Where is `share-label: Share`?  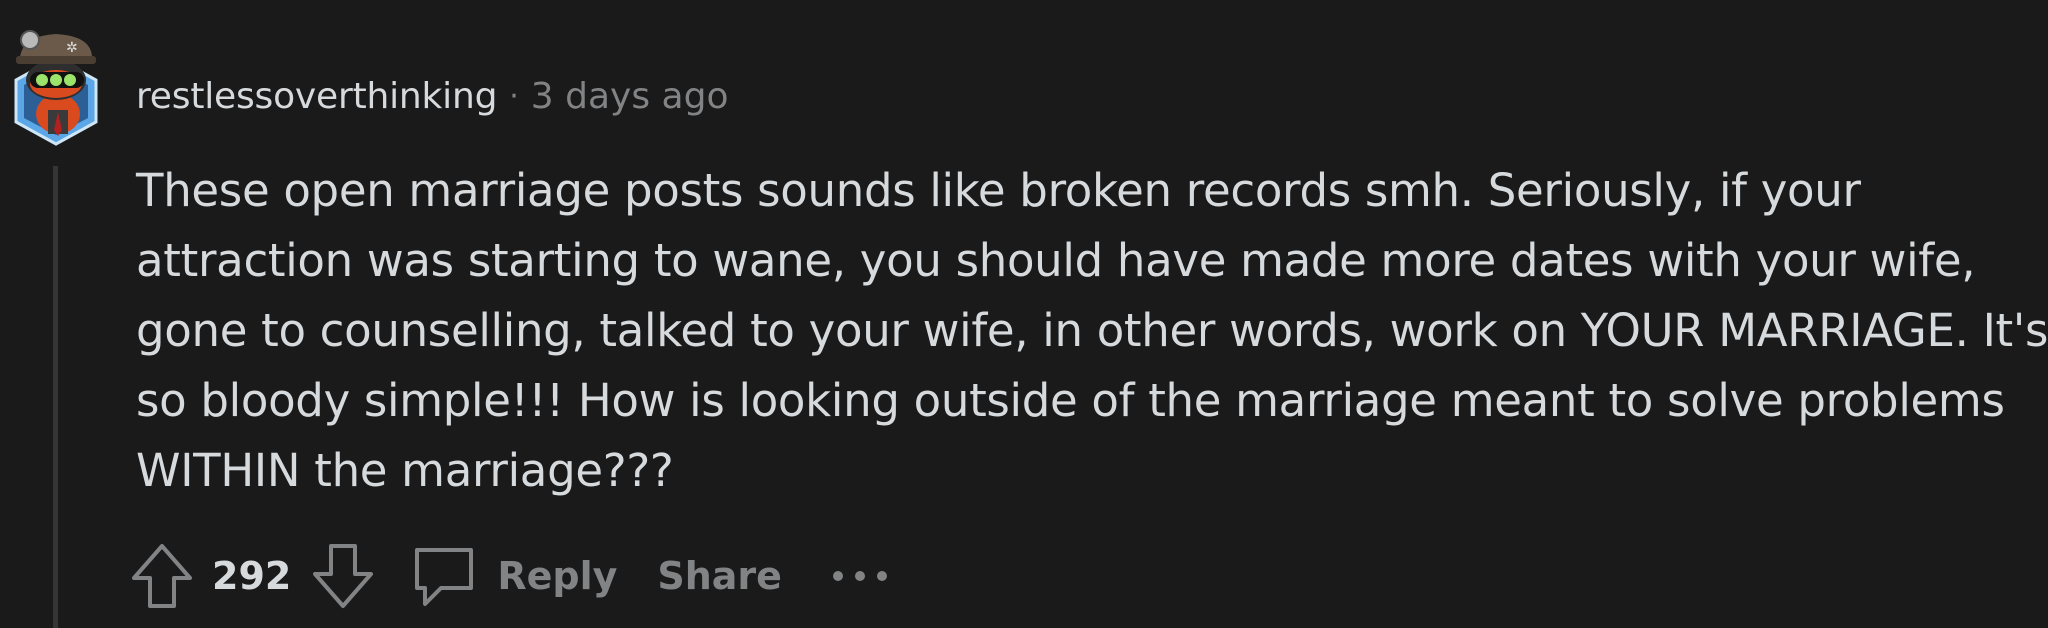
share-label: Share is located at coordinates (719, 576).